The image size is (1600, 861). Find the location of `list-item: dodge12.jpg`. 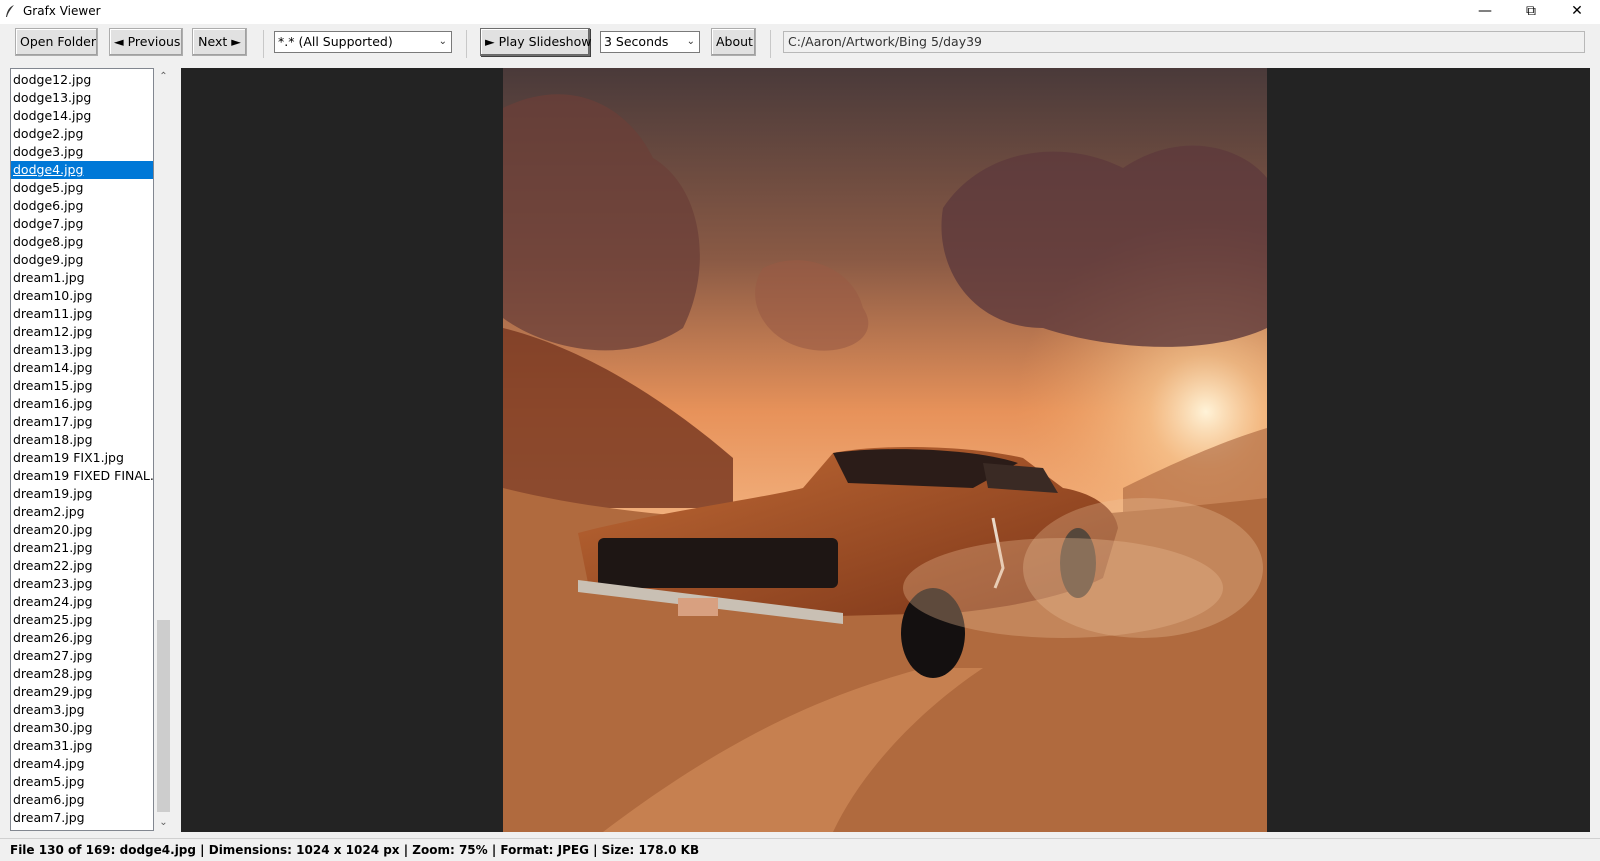

list-item: dodge12.jpg is located at coordinates (82, 80).